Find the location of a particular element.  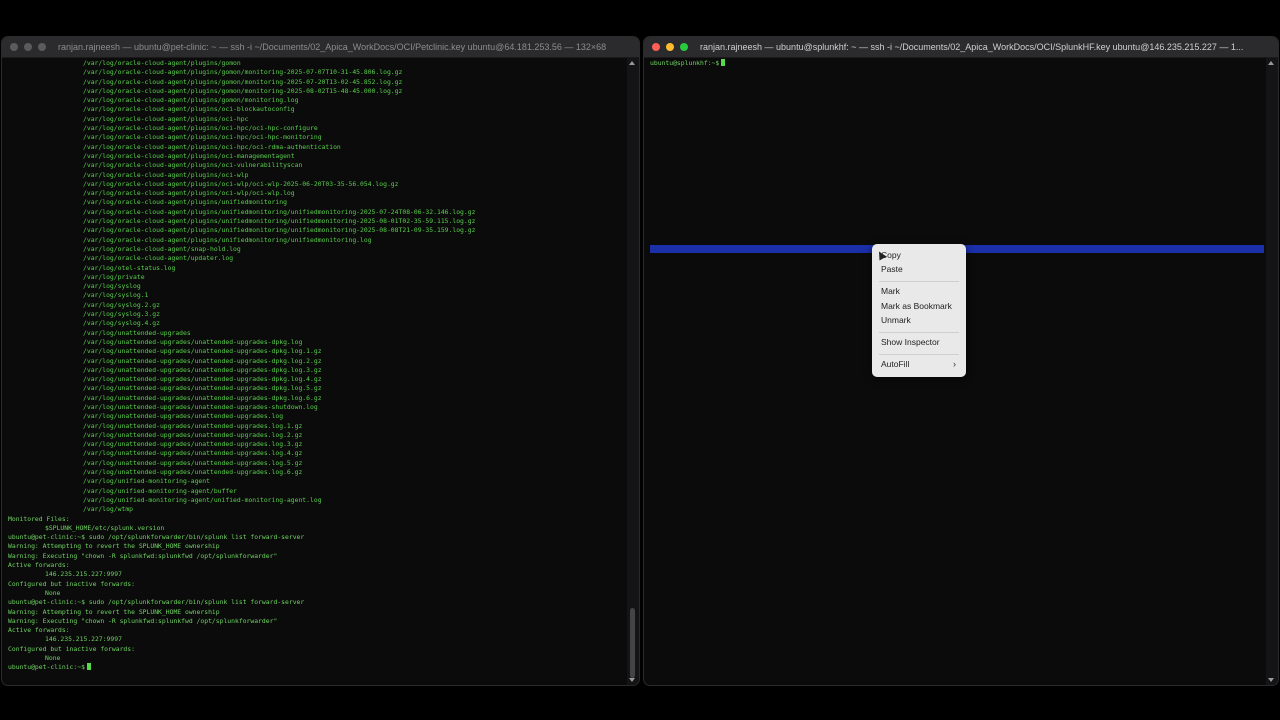

shell-prompt: ubuntu@splunkhf:~$ is located at coordinates (685, 63).